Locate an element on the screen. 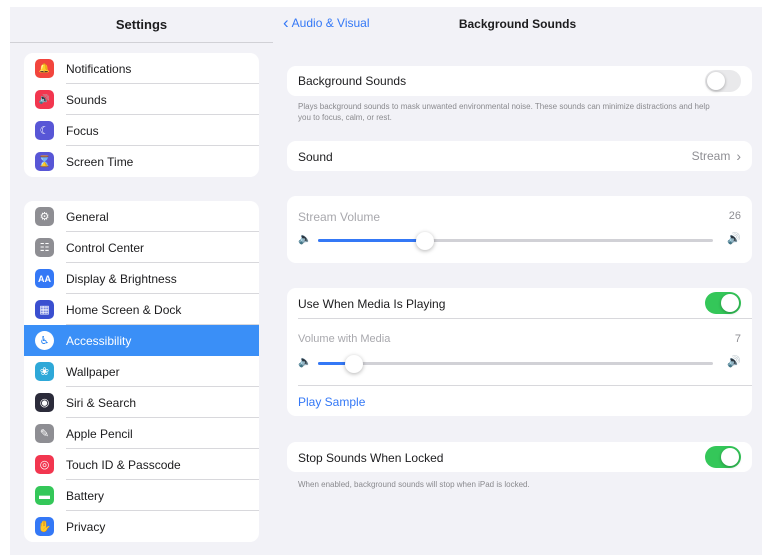  display-icon: AA is located at coordinates (44, 278).